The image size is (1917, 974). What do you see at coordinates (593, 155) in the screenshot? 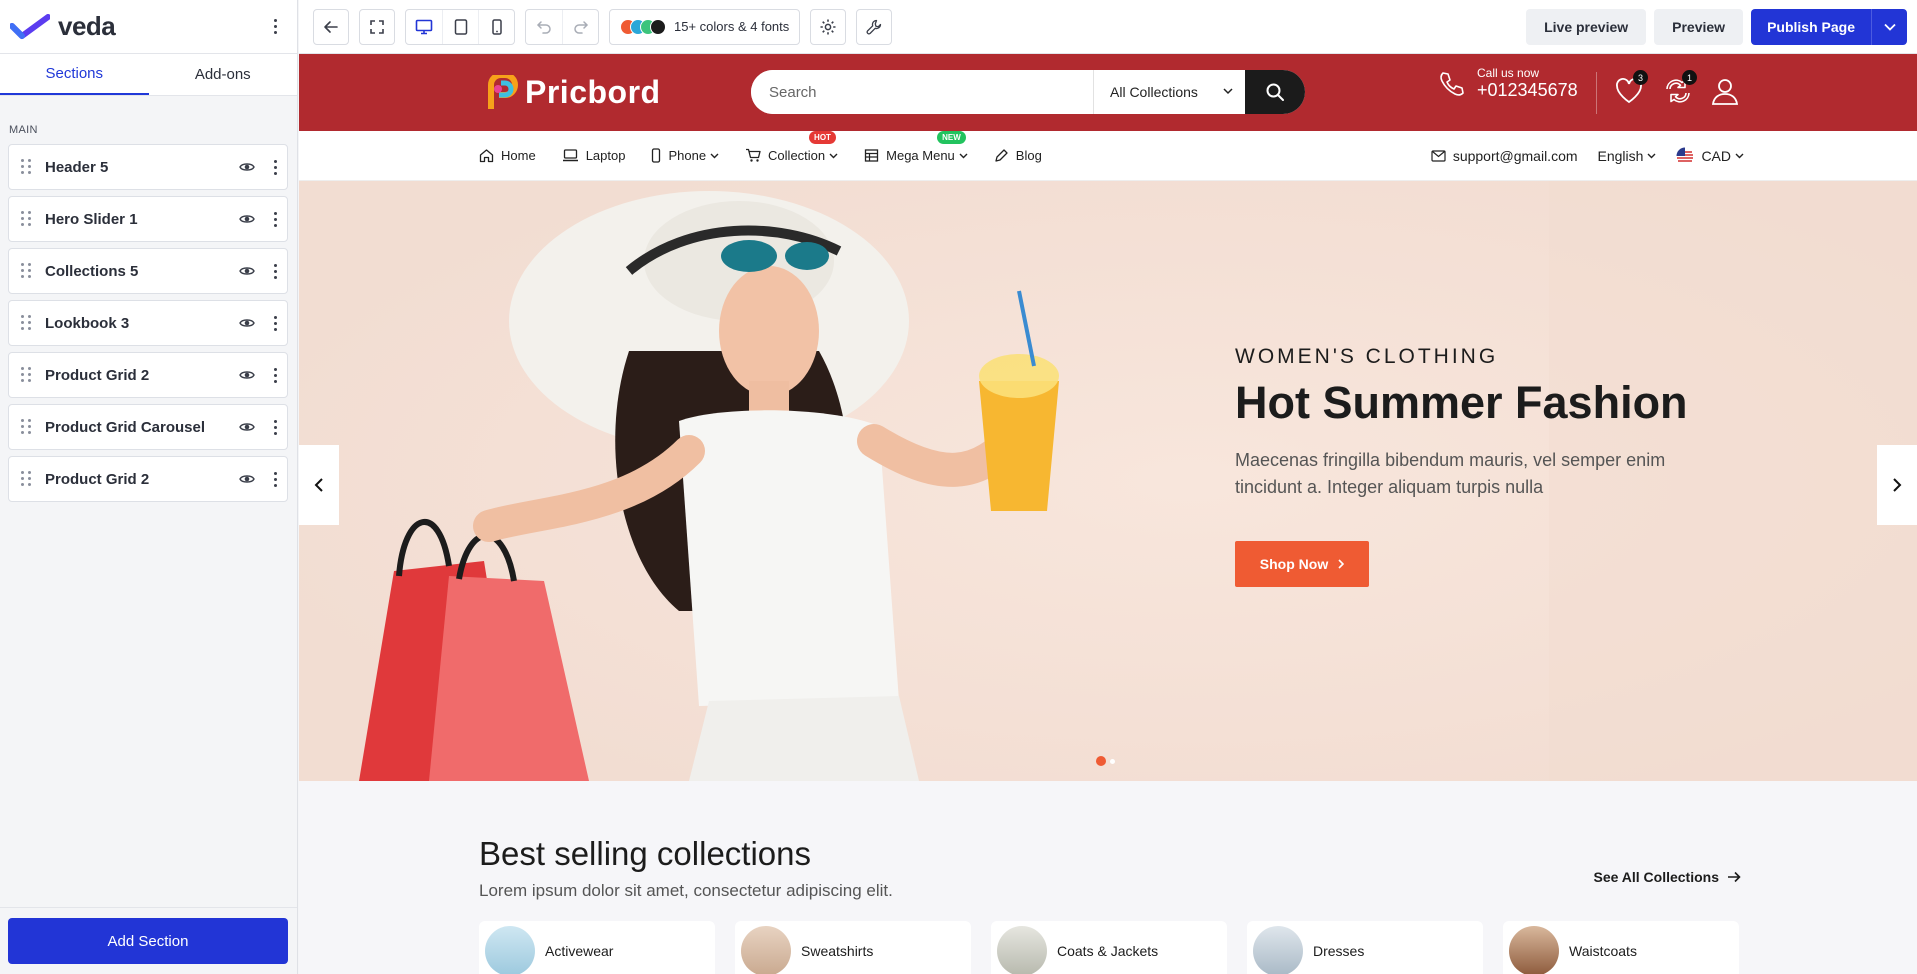
I see `nav-laptop: Laptop` at bounding box center [593, 155].